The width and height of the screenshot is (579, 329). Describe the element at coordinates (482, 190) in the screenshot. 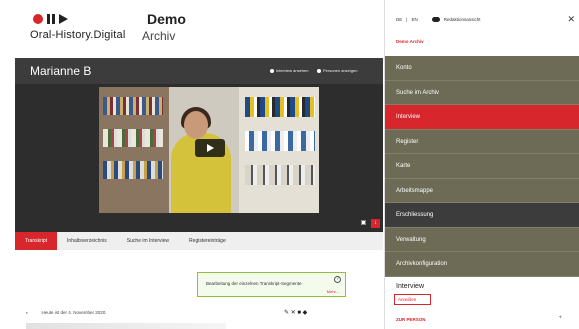

I see `sidebar-item-arbeitsmappe: Arbeitsmappe` at that location.